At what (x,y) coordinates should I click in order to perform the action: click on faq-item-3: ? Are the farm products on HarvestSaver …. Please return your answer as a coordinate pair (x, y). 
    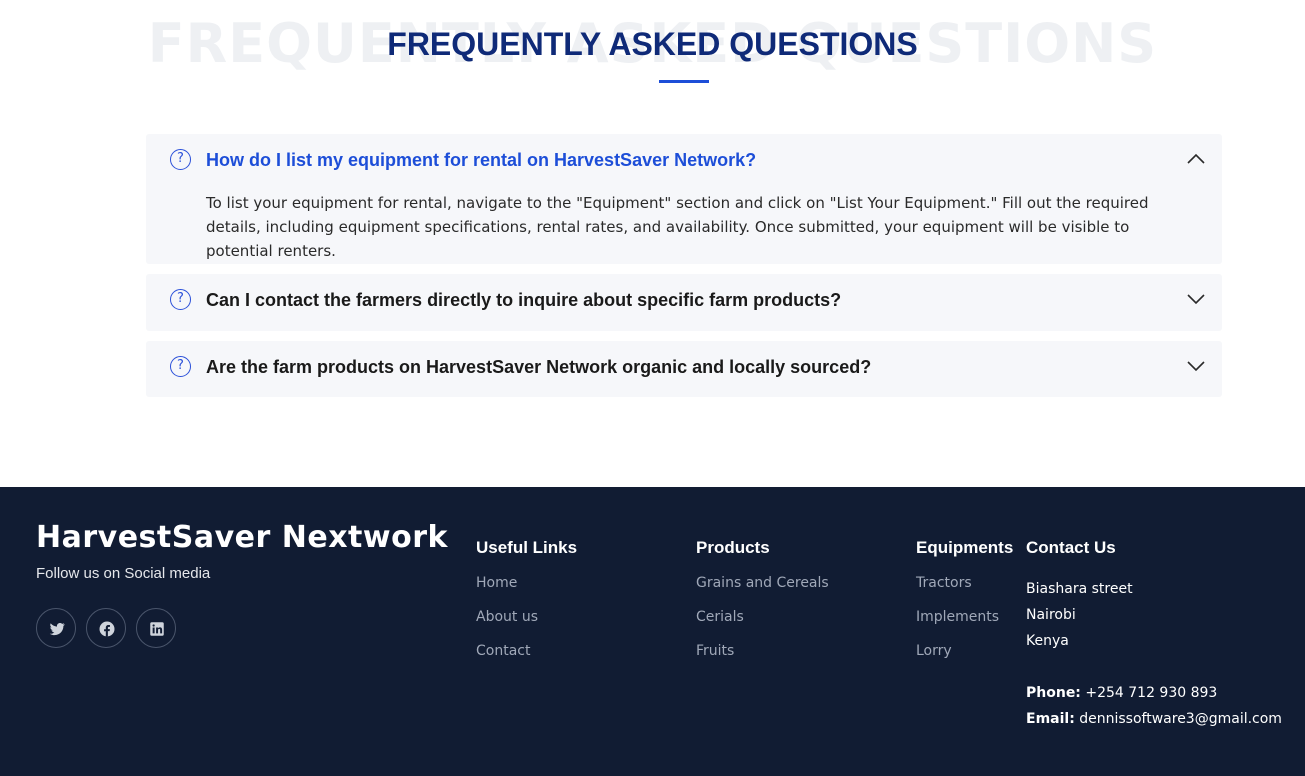
    Looking at the image, I should click on (684, 369).